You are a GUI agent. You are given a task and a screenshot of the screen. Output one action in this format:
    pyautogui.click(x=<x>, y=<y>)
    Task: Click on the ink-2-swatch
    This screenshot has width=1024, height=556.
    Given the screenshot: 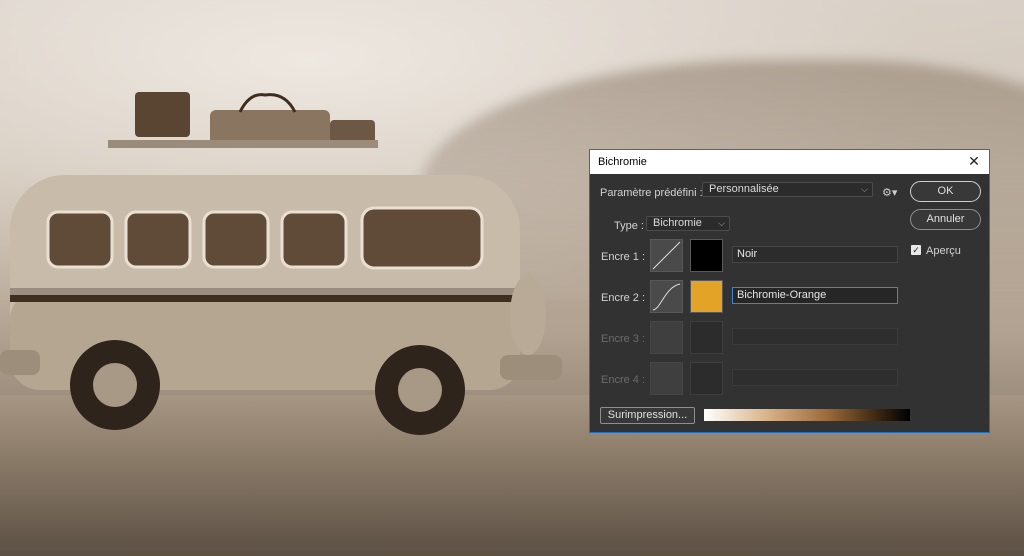 What is the action you would take?
    pyautogui.click(x=706, y=296)
    